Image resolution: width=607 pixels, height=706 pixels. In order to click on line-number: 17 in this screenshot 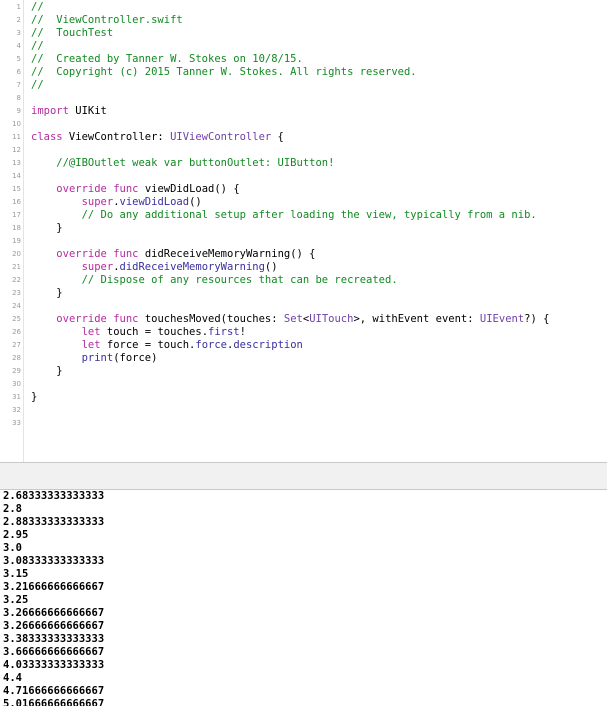, I will do `click(16, 215)`.